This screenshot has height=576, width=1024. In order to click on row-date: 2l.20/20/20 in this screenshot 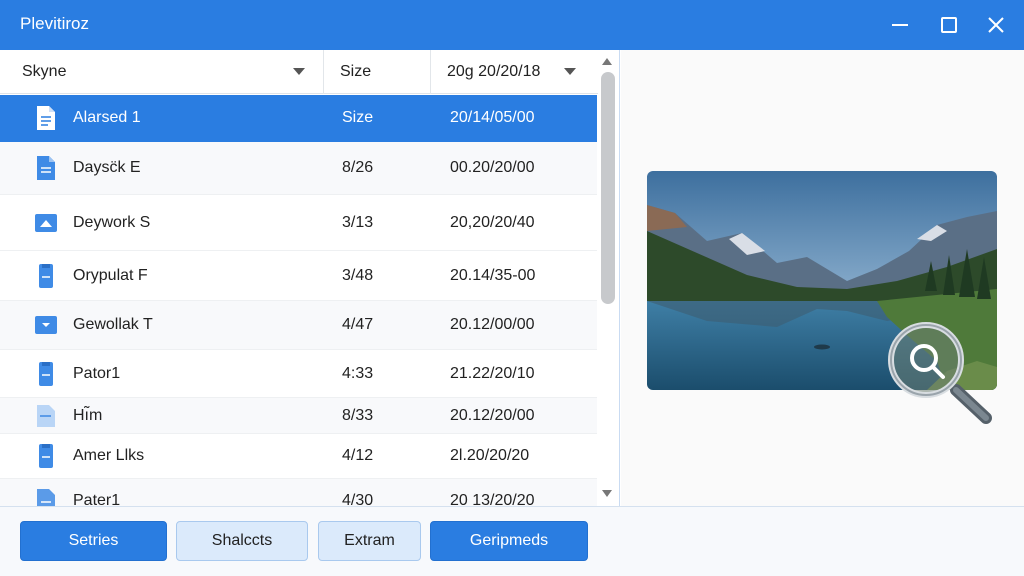, I will do `click(490, 455)`.